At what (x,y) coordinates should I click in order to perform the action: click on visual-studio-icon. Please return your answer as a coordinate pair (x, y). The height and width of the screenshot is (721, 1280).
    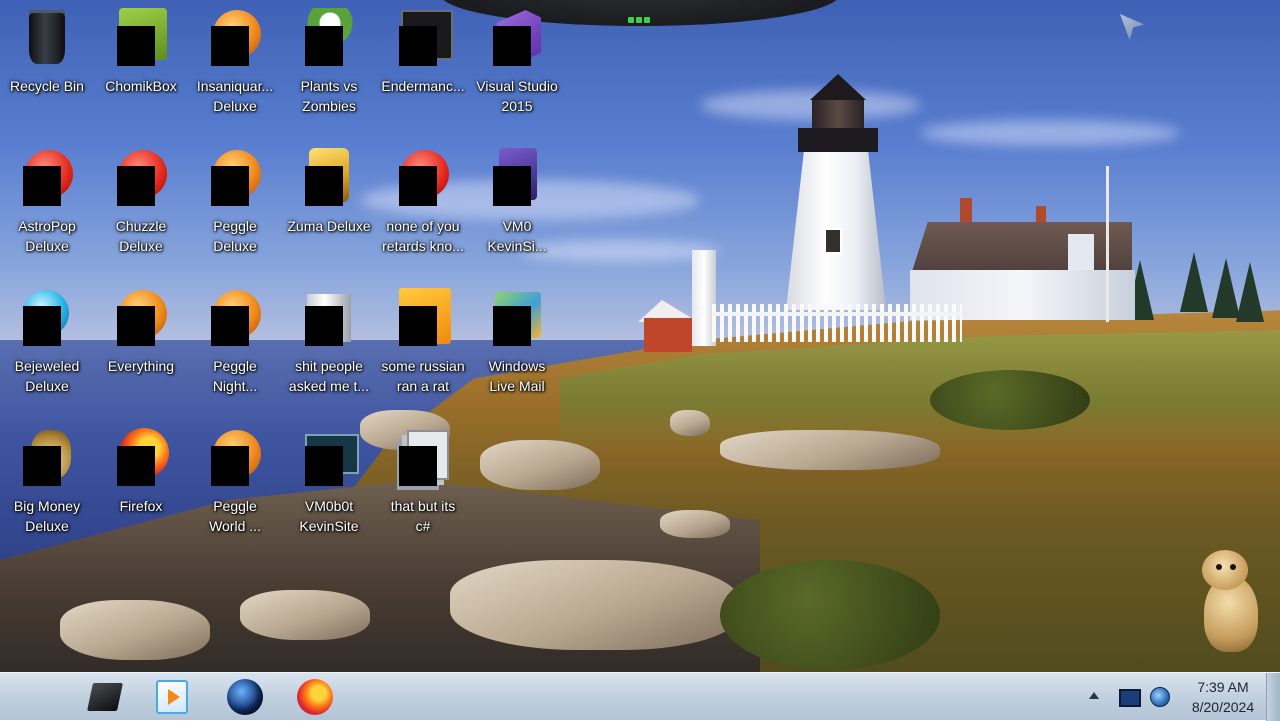
    Looking at the image, I should click on (517, 38).